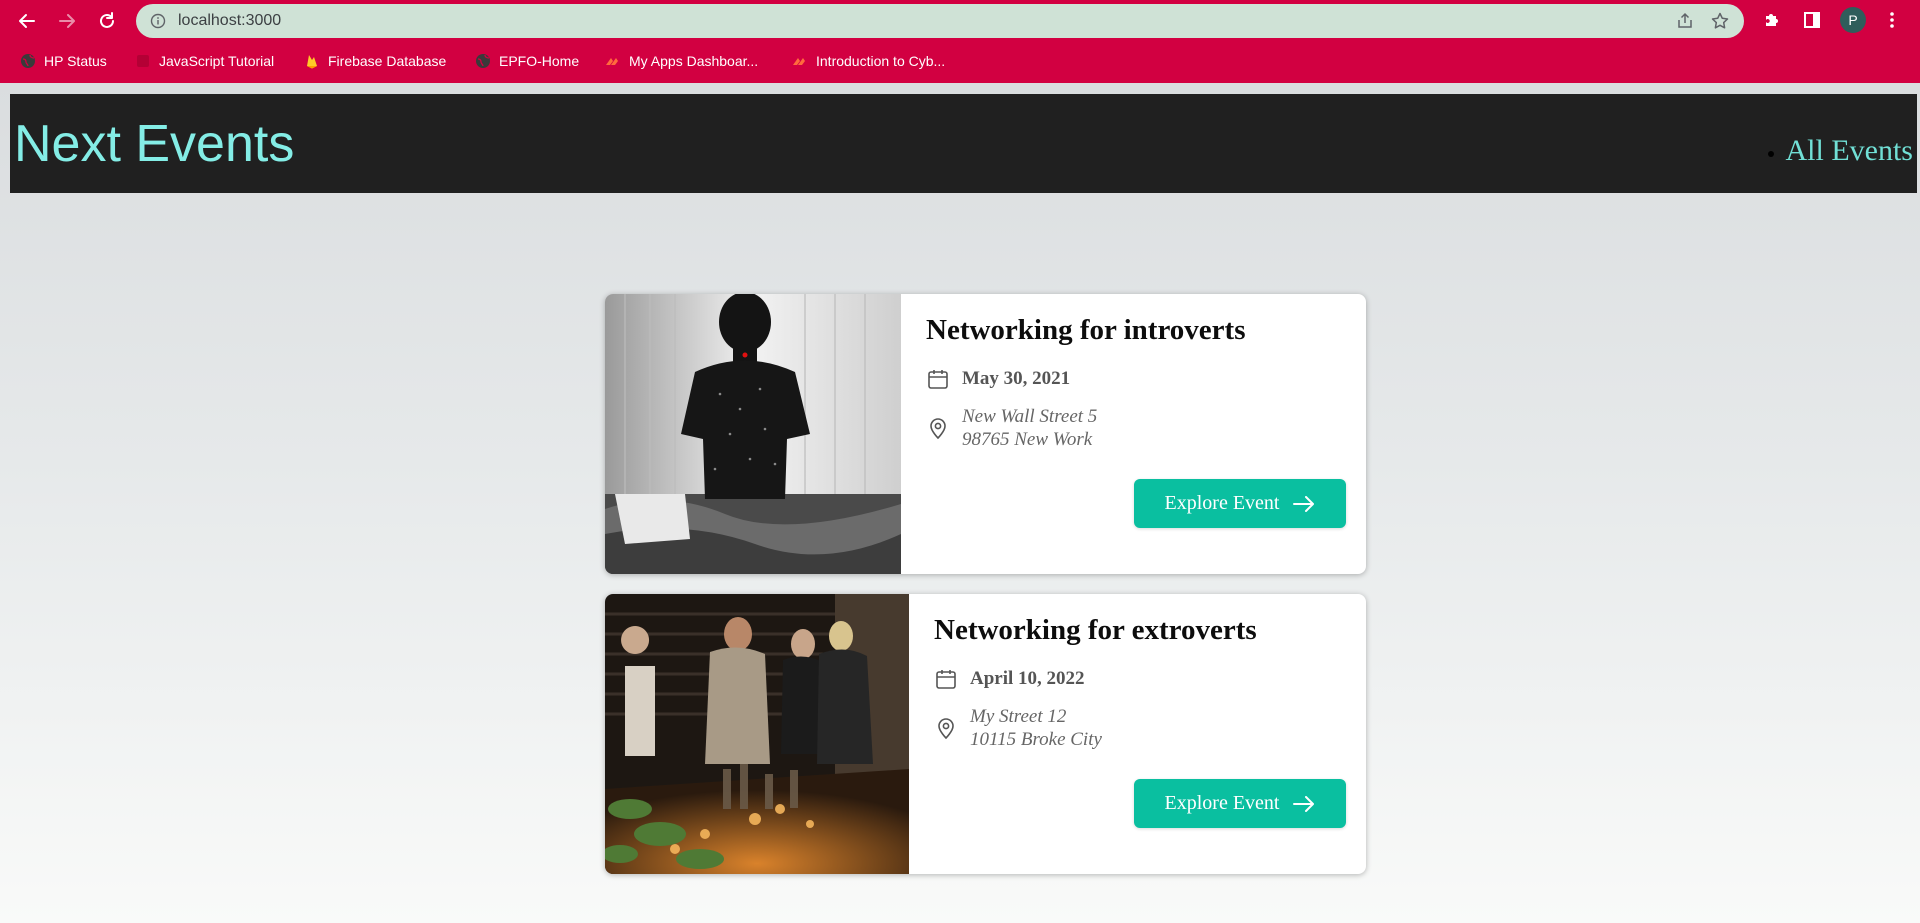  Describe the element at coordinates (1812, 20) in the screenshot. I see `side-panel-icon` at that location.